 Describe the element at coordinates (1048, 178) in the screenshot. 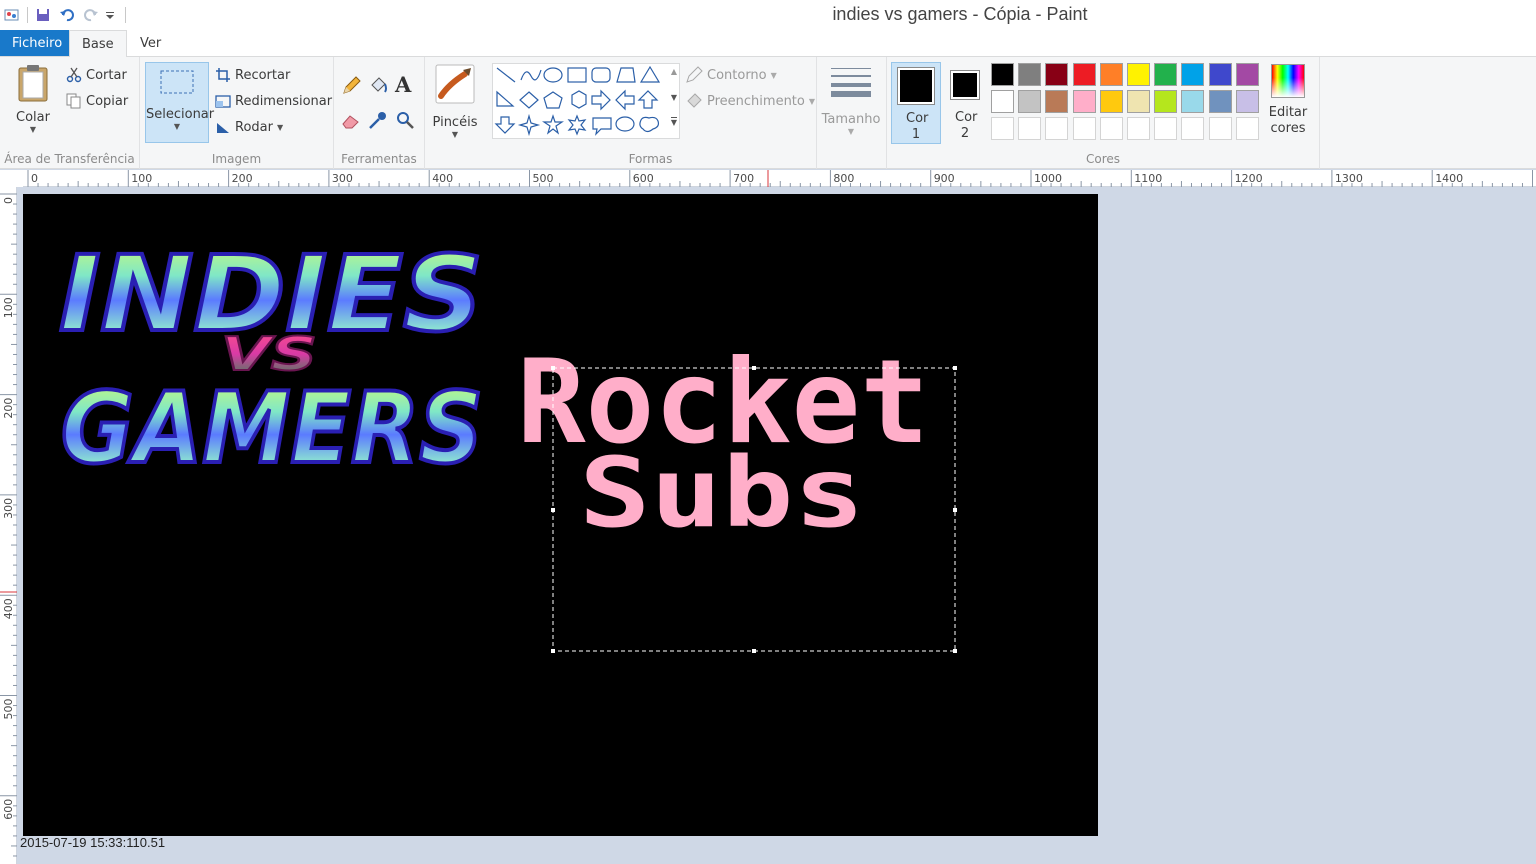

I see `ruler-label: 1000` at that location.